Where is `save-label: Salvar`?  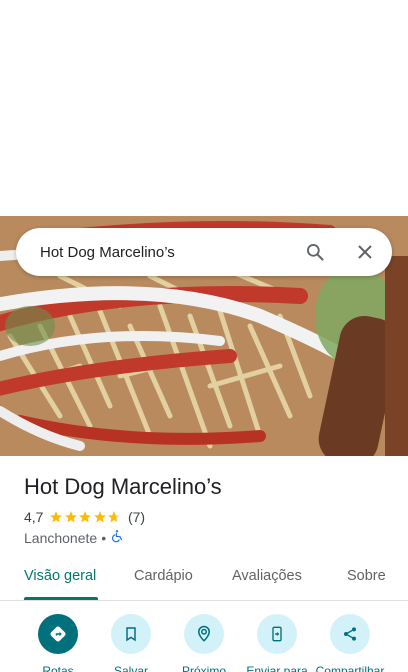 save-label: Salvar is located at coordinates (130, 668).